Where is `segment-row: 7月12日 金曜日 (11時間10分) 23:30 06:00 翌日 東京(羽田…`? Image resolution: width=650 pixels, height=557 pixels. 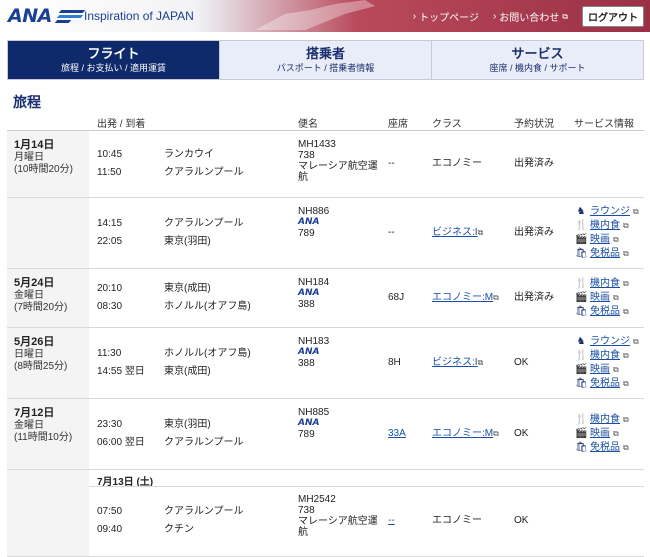 segment-row: 7月12日 金曜日 (11時間10分) 23:30 06:00 翌日 東京(羽田… is located at coordinates (325, 434).